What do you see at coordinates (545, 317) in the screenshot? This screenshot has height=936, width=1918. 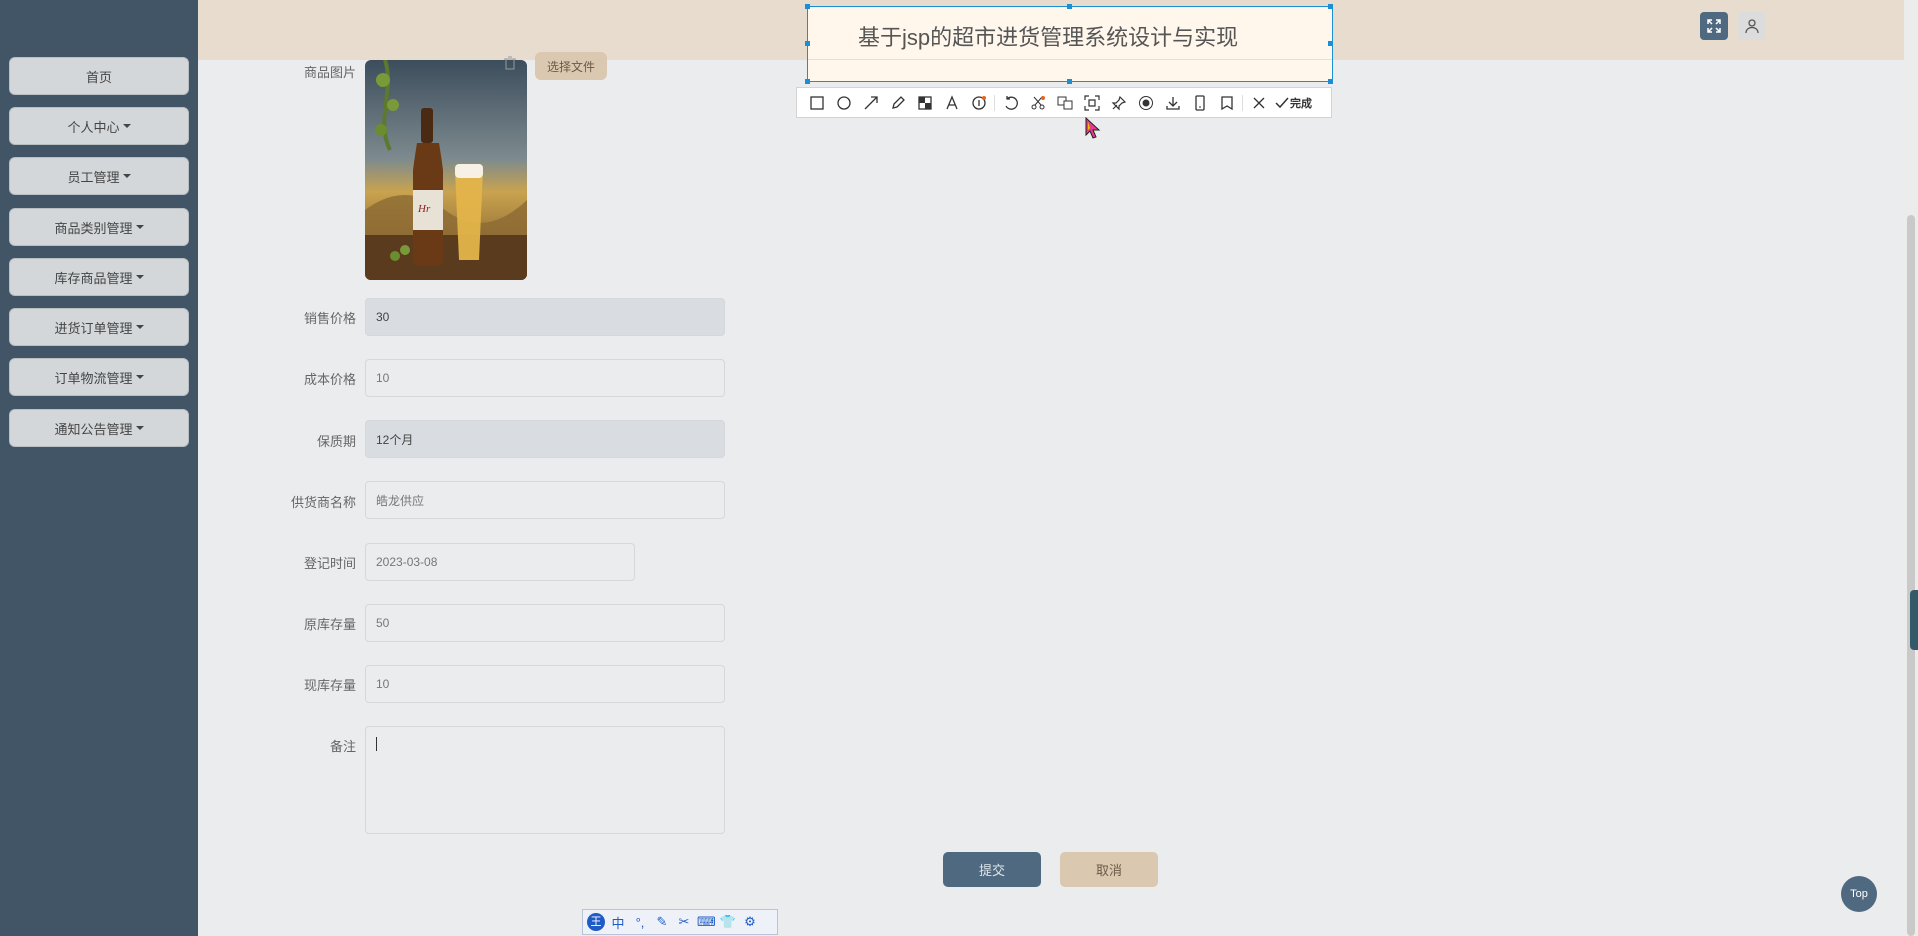 I see `sale-price-field: 30` at bounding box center [545, 317].